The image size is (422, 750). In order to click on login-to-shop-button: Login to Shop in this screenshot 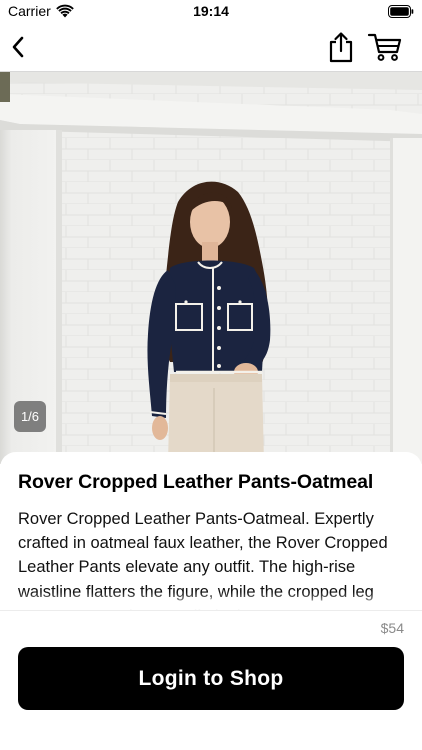, I will do `click(211, 678)`.